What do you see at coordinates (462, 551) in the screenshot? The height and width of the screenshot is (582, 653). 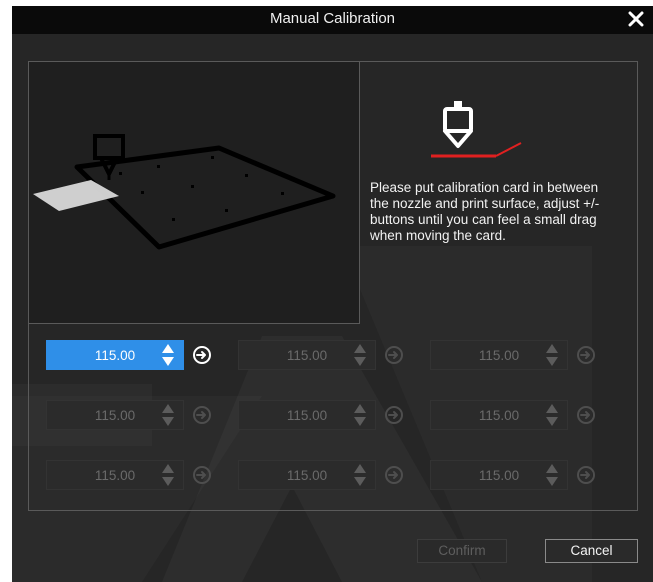 I see `confirm-button: Confirm` at bounding box center [462, 551].